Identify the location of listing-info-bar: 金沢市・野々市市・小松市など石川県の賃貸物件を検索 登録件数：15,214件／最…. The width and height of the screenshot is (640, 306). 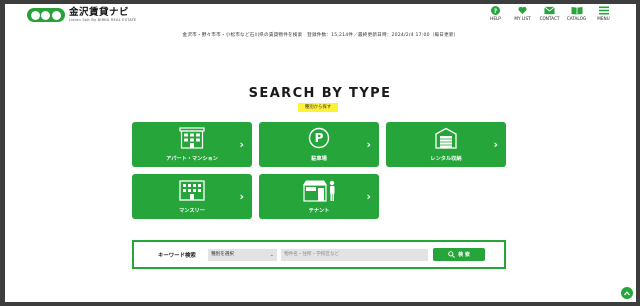
(320, 35).